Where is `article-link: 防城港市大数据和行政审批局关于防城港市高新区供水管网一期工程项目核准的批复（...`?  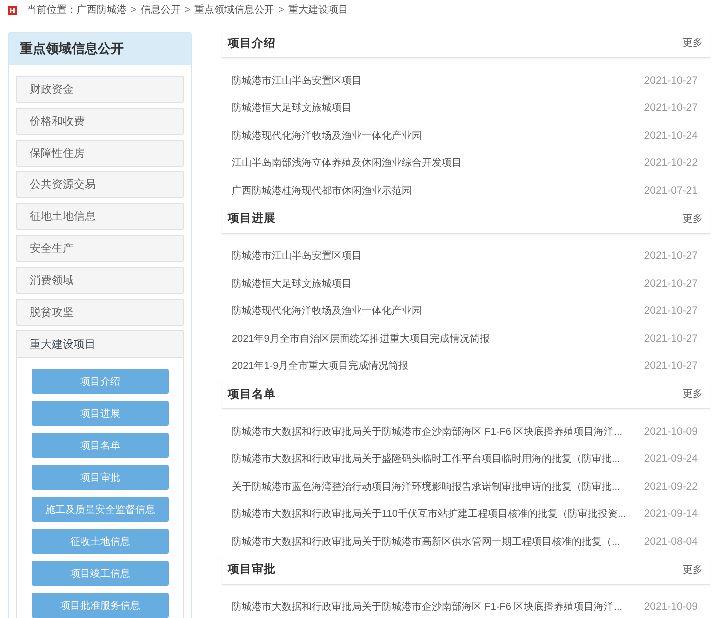
article-link: 防城港市大数据和行政审批局关于防城港市高新区供水管网一期工程项目核准的批复（... is located at coordinates (426, 541).